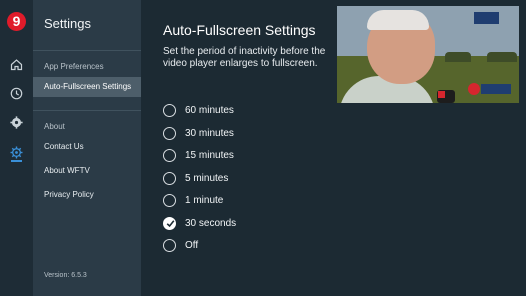 The width and height of the screenshot is (526, 296). I want to click on channel-bug, so click(496, 89).